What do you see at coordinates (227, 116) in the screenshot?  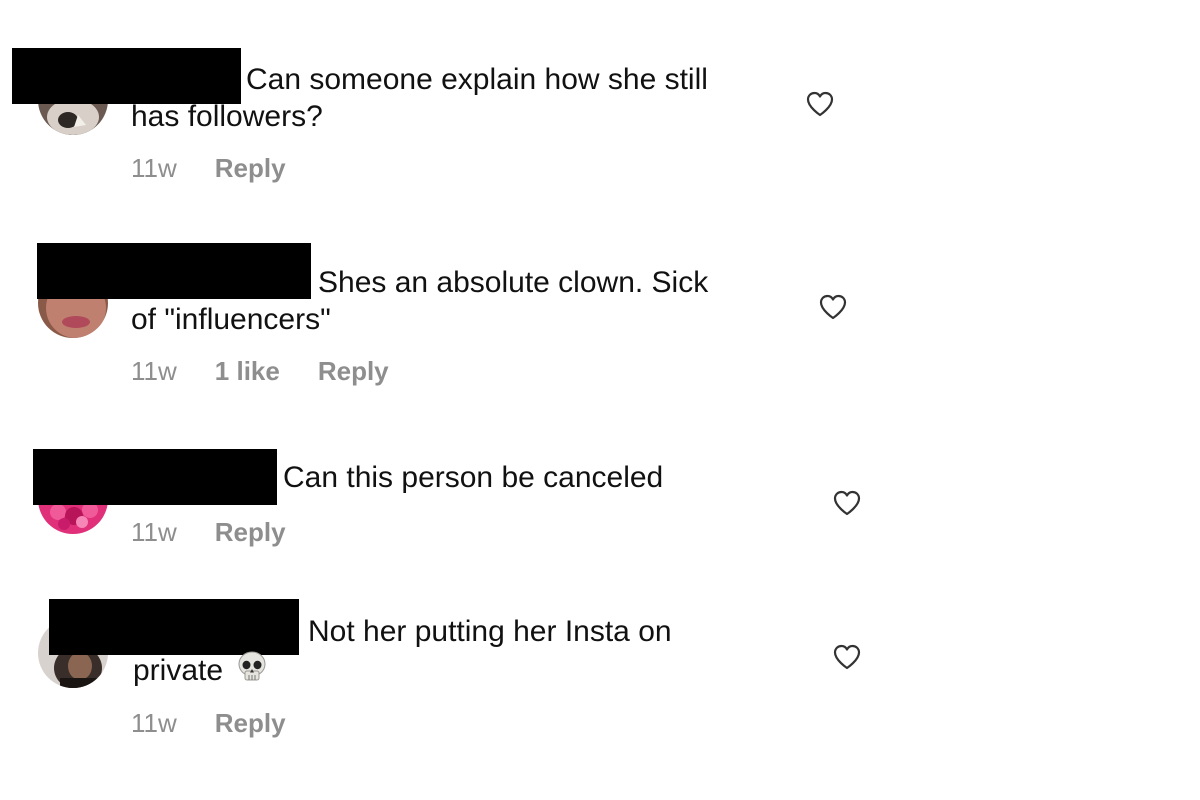 I see `comment-text-line2: has followers?` at bounding box center [227, 116].